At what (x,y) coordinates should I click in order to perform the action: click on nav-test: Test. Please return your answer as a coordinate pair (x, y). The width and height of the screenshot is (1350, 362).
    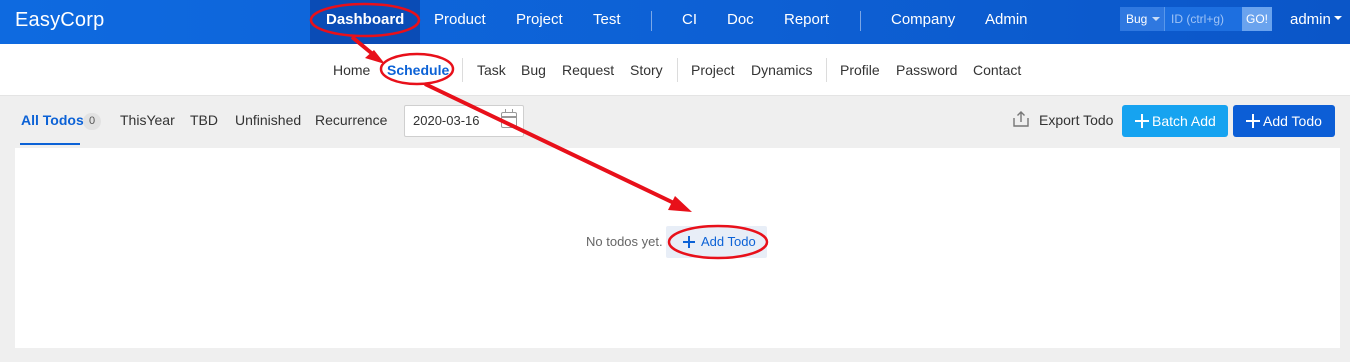
    Looking at the image, I should click on (607, 22).